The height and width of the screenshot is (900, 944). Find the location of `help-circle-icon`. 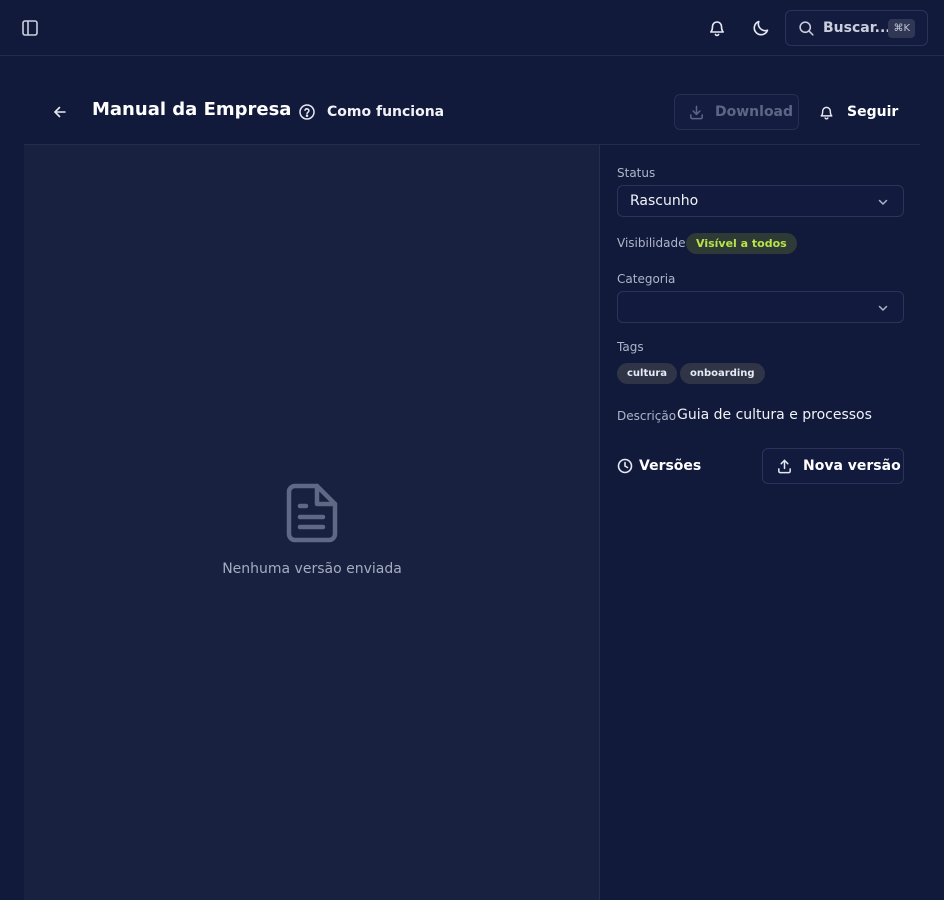

help-circle-icon is located at coordinates (307, 112).